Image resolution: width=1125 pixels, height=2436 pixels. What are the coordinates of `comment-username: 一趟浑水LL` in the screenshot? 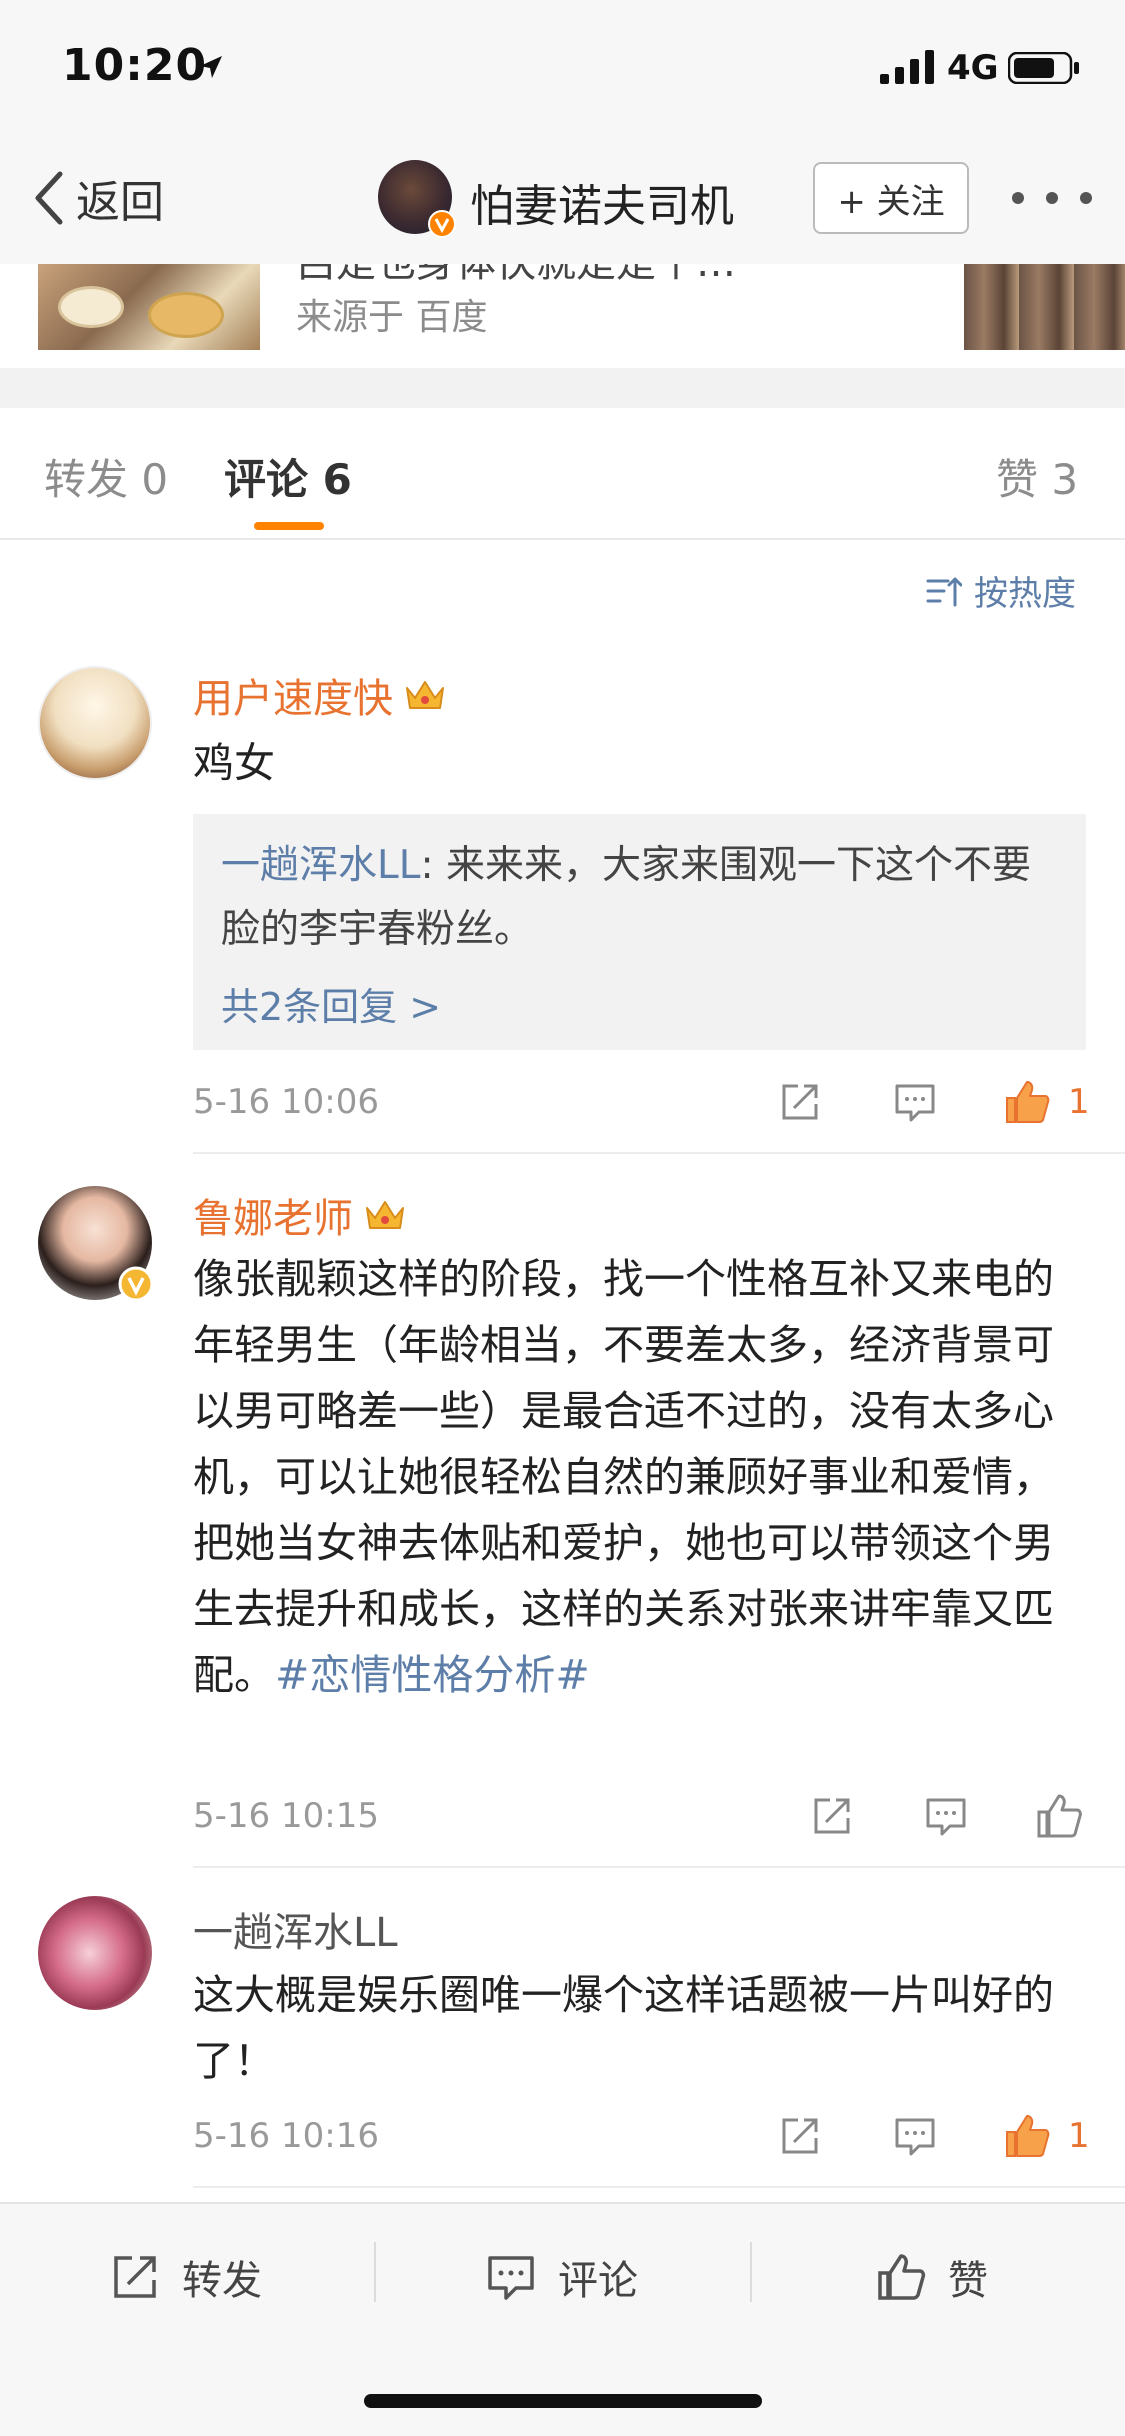 It's located at (295, 1929).